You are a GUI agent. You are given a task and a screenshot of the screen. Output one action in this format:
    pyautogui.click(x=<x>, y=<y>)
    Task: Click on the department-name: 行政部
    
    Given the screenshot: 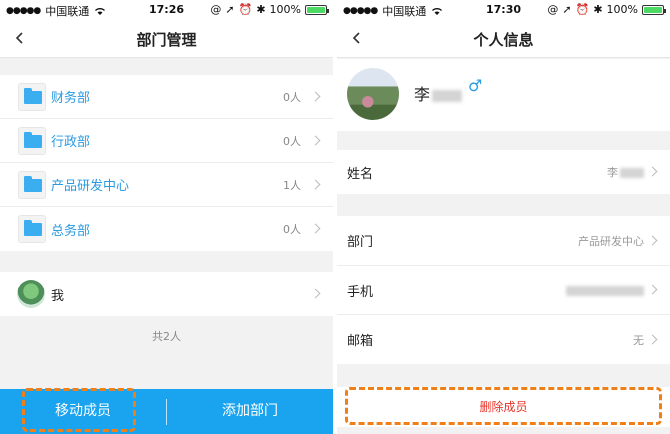 What is the action you would take?
    pyautogui.click(x=71, y=142)
    